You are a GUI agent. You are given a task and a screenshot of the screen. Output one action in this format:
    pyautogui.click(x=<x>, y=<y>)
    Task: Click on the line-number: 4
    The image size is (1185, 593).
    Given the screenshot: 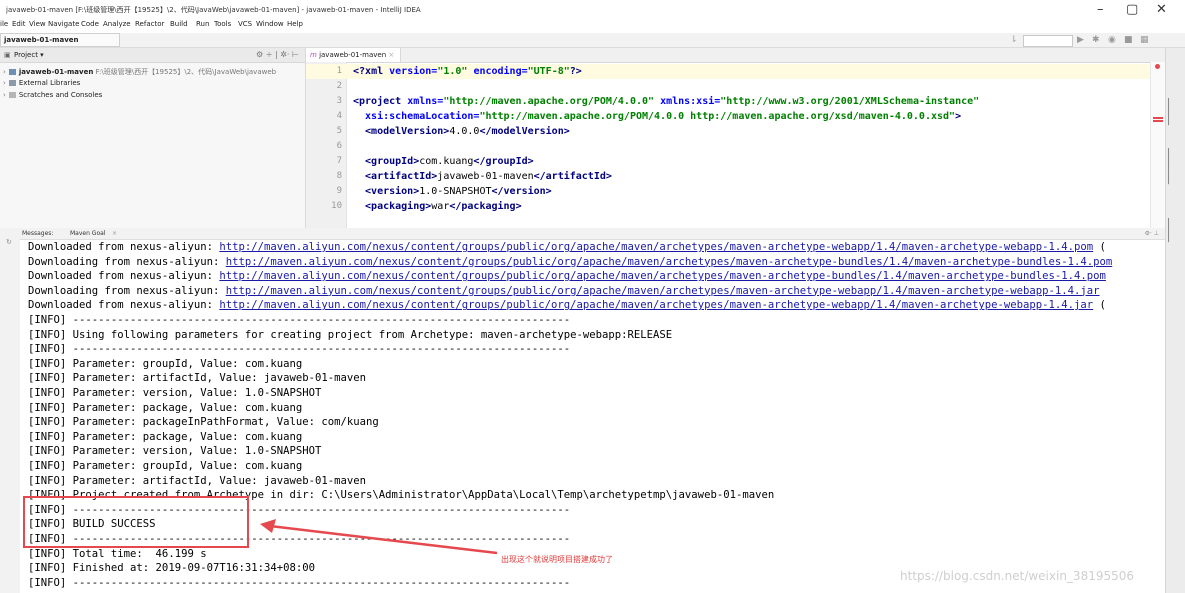 What is the action you would take?
    pyautogui.click(x=339, y=116)
    